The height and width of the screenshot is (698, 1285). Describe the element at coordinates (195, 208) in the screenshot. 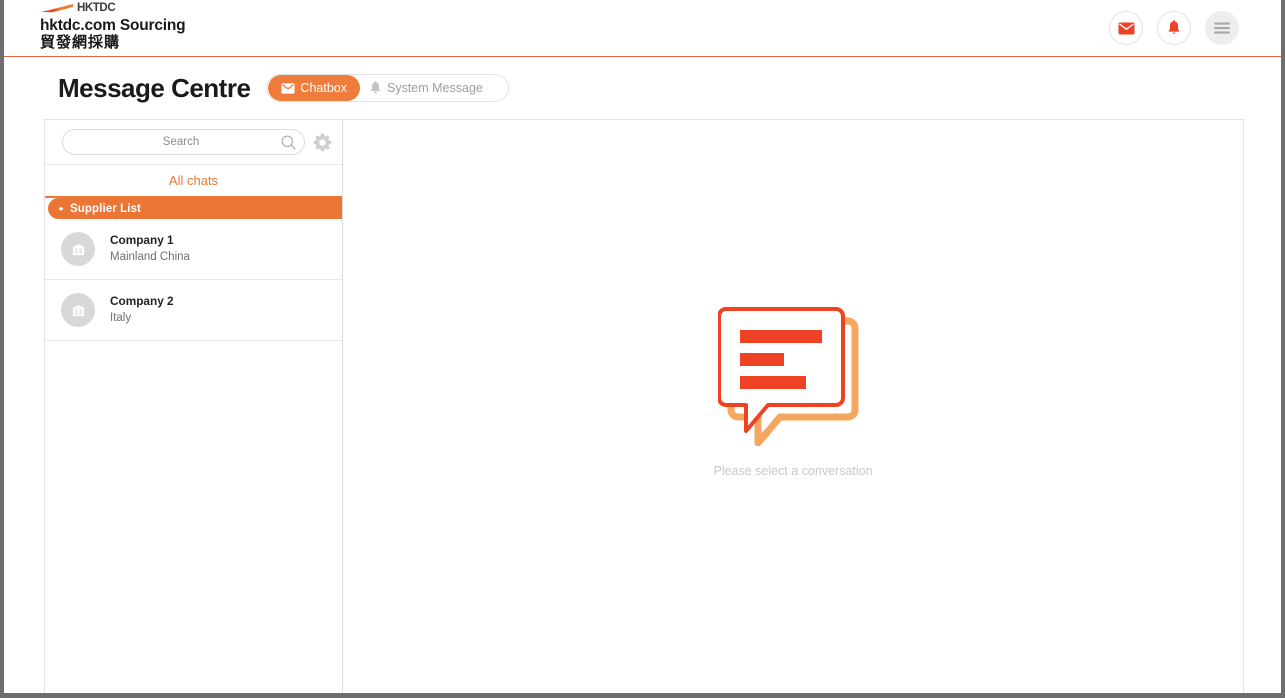

I see `group-header-supplier-list: Supplier List` at that location.